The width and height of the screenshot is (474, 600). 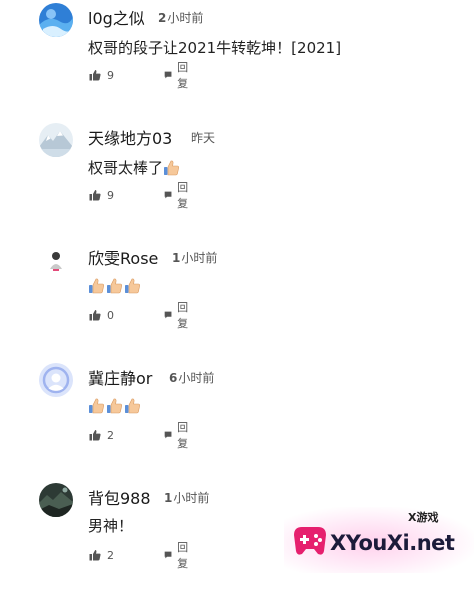 What do you see at coordinates (181, 18) in the screenshot?
I see `comment-time: 2小时前` at bounding box center [181, 18].